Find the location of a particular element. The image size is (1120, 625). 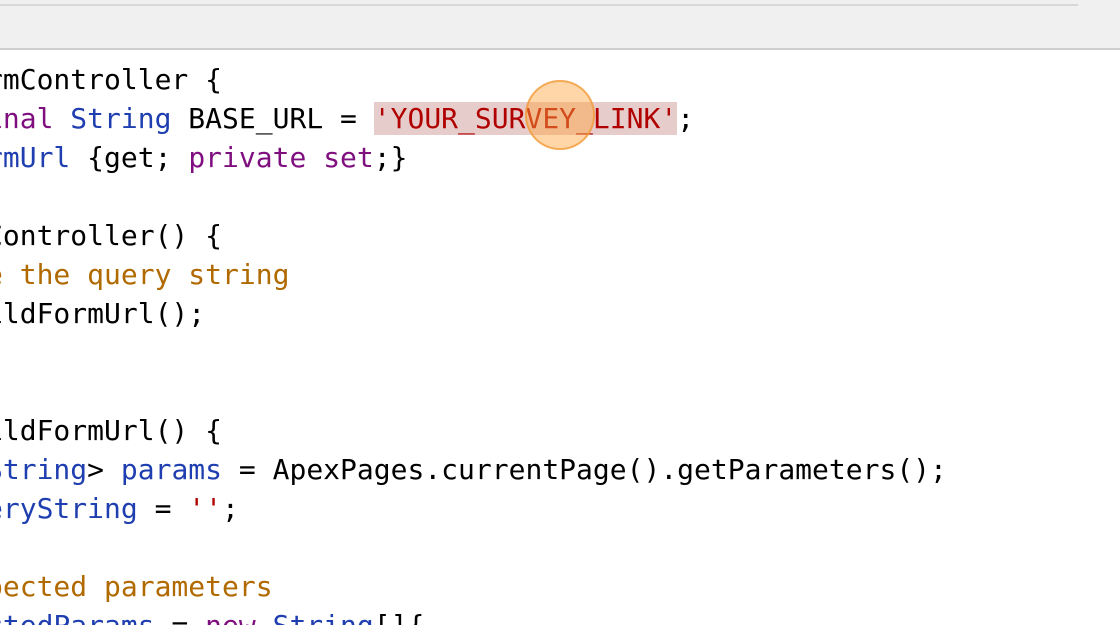

window-toolbar is located at coordinates (560, 25).